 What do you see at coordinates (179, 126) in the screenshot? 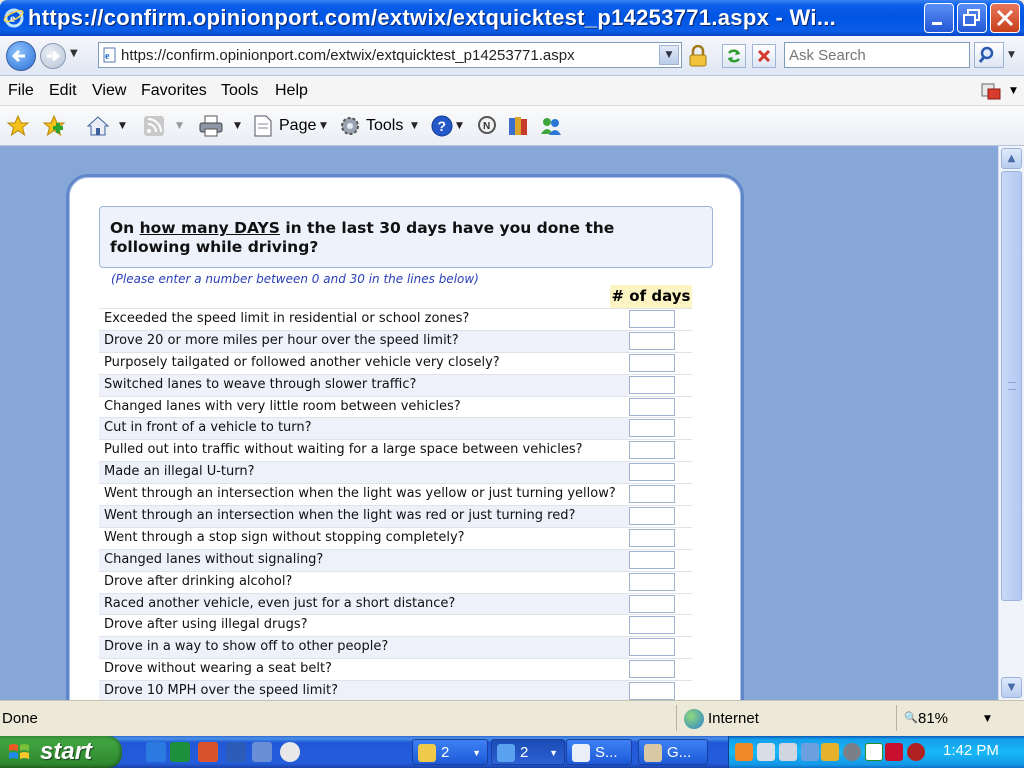
I see `feeds-dropdown-icon: ▼` at bounding box center [179, 126].